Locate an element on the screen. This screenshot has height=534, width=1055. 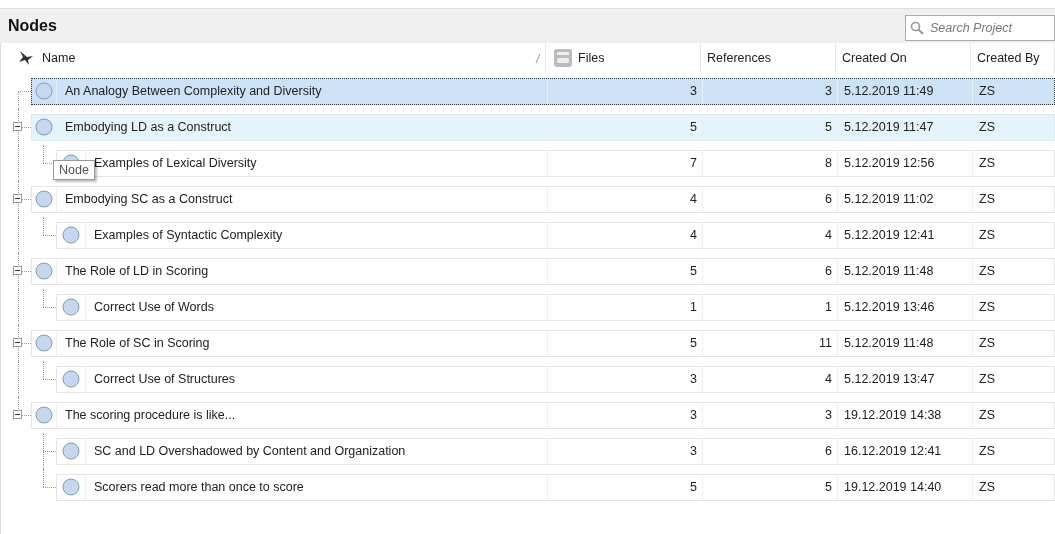
search-field: Search Project is located at coordinates (980, 28).